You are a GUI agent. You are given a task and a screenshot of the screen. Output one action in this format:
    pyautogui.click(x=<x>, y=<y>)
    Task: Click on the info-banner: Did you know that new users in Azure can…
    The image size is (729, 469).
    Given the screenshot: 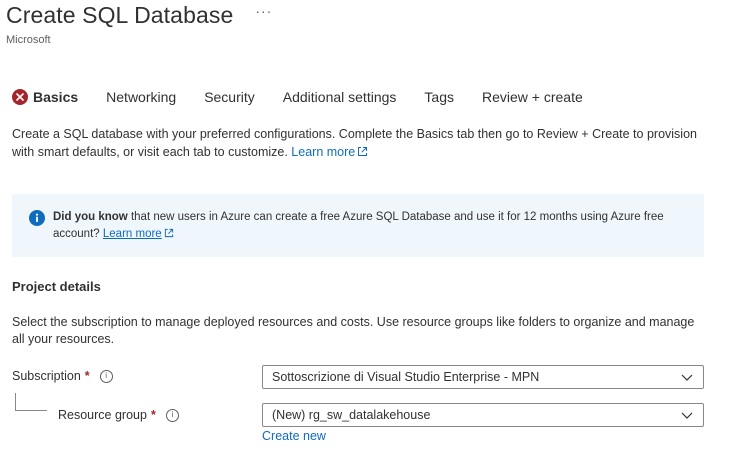 What is the action you would take?
    pyautogui.click(x=358, y=225)
    